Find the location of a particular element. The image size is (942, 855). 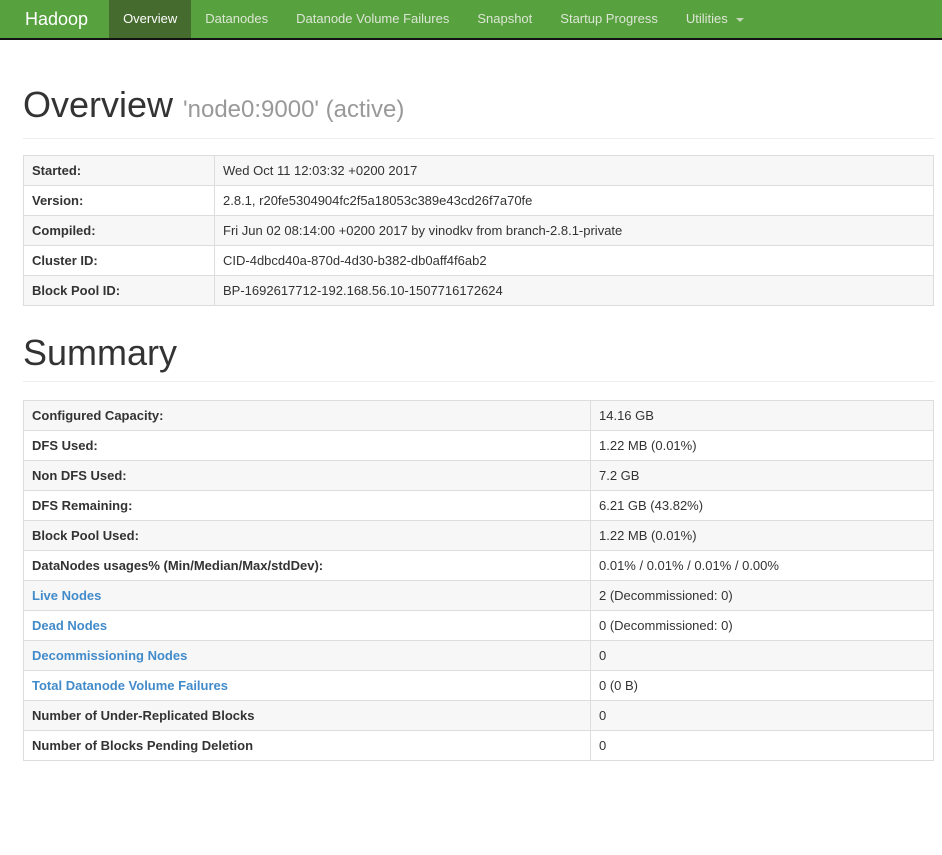

table-row: Number of Blocks Pending Deletion 0 is located at coordinates (478, 745).